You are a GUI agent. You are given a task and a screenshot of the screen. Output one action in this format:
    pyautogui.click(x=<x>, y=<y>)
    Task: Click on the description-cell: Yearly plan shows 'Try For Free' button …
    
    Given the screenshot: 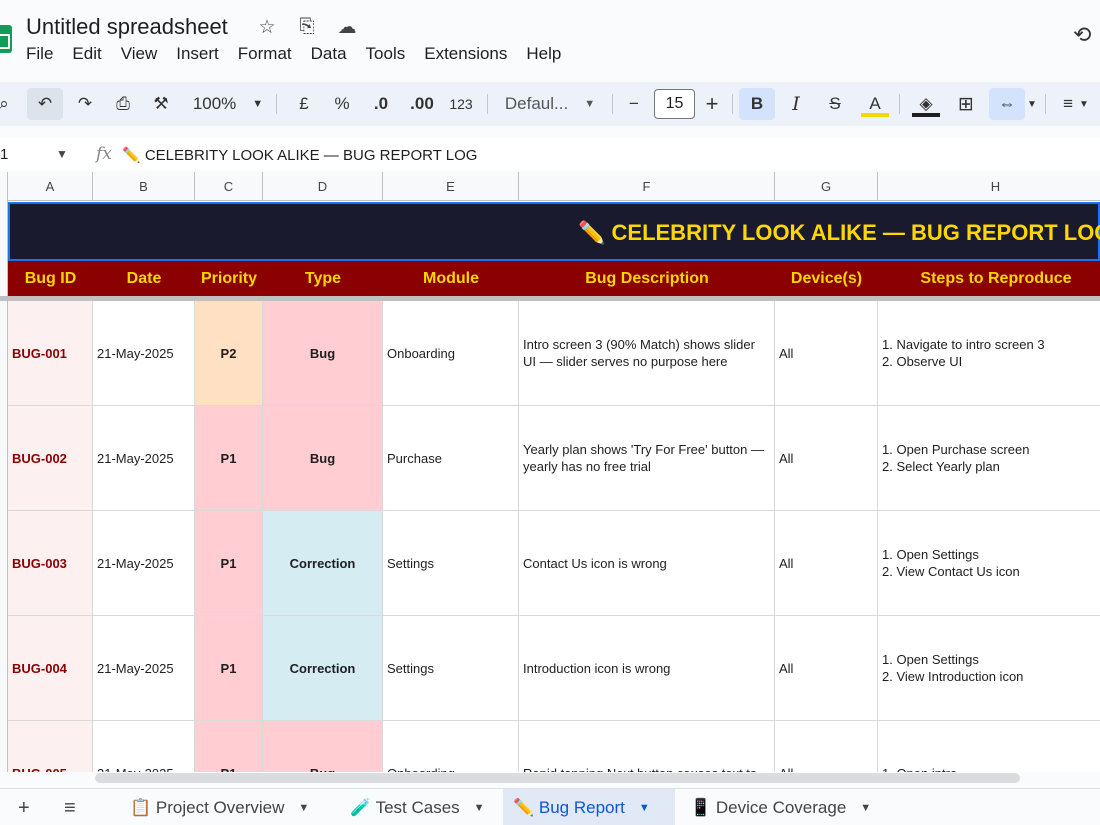 What is the action you would take?
    pyautogui.click(x=647, y=458)
    